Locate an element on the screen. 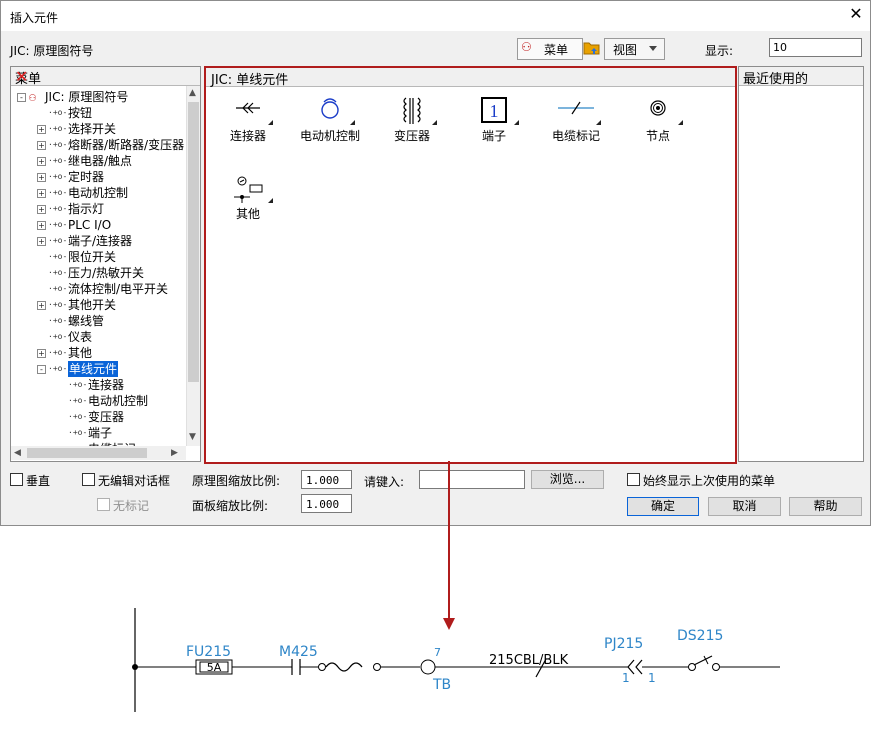  scroll-right-icon: ▶ is located at coordinates (174, 453).